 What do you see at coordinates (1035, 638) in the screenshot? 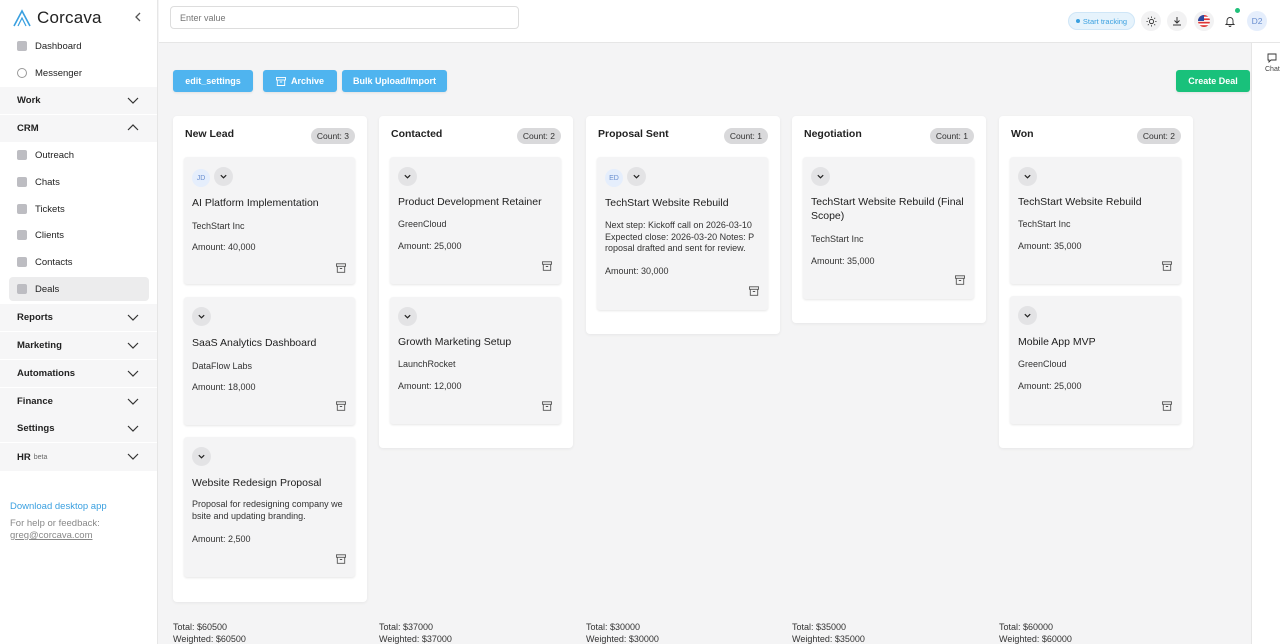
I see `weighted-value: Weighted: $60000` at bounding box center [1035, 638].